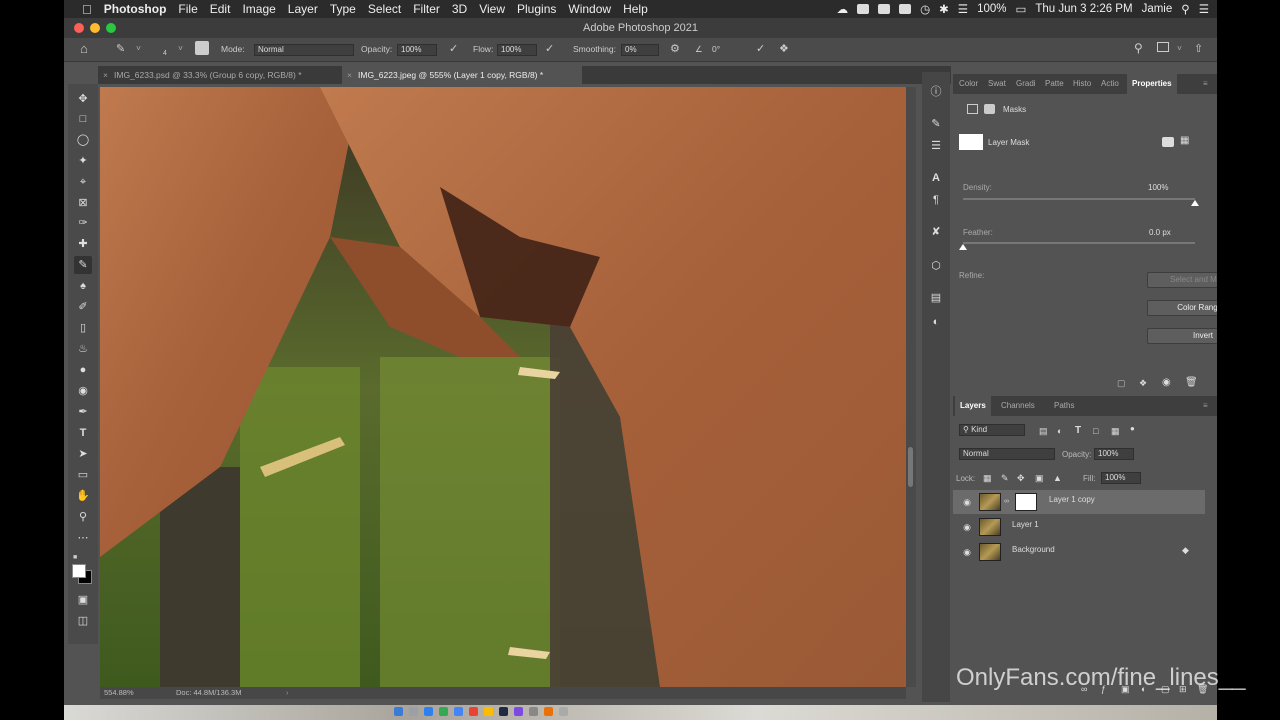 The image size is (1280, 720). What do you see at coordinates (992, 430) in the screenshot?
I see `layer-filter-kind: ⚲ Kind` at bounding box center [992, 430].